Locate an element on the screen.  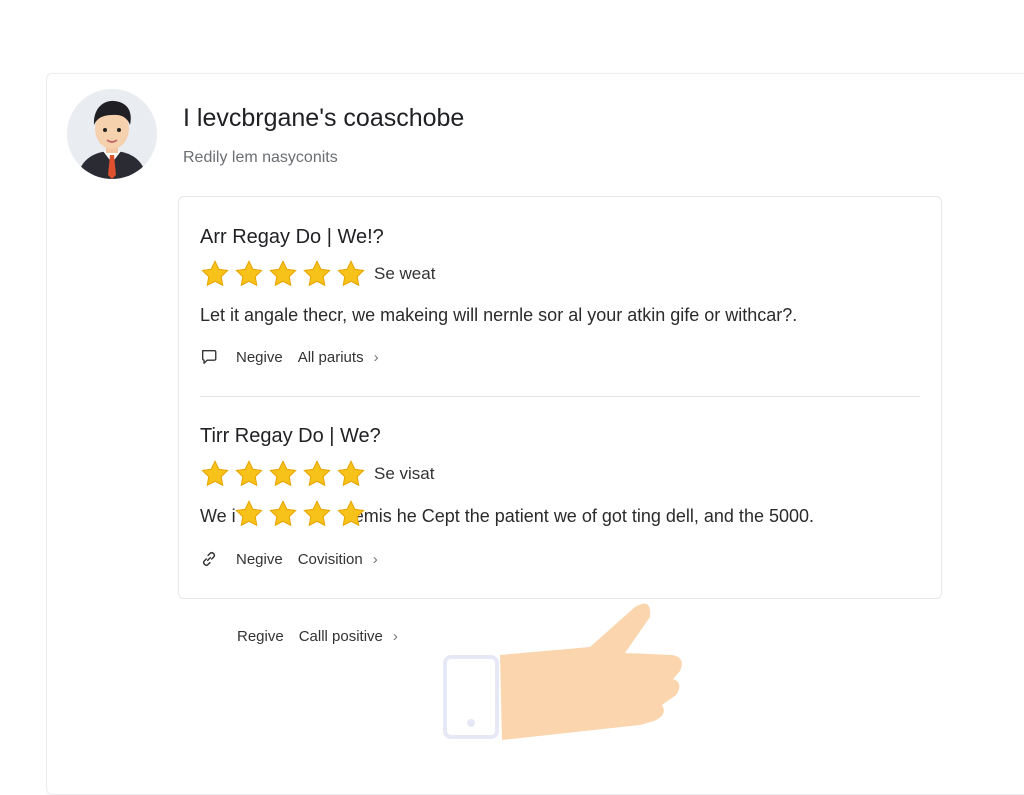
review-title: Arr Regay Do | We!? is located at coordinates (292, 237).